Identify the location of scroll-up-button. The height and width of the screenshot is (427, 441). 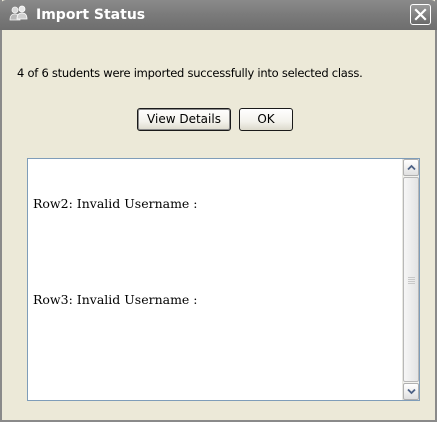
(411, 167).